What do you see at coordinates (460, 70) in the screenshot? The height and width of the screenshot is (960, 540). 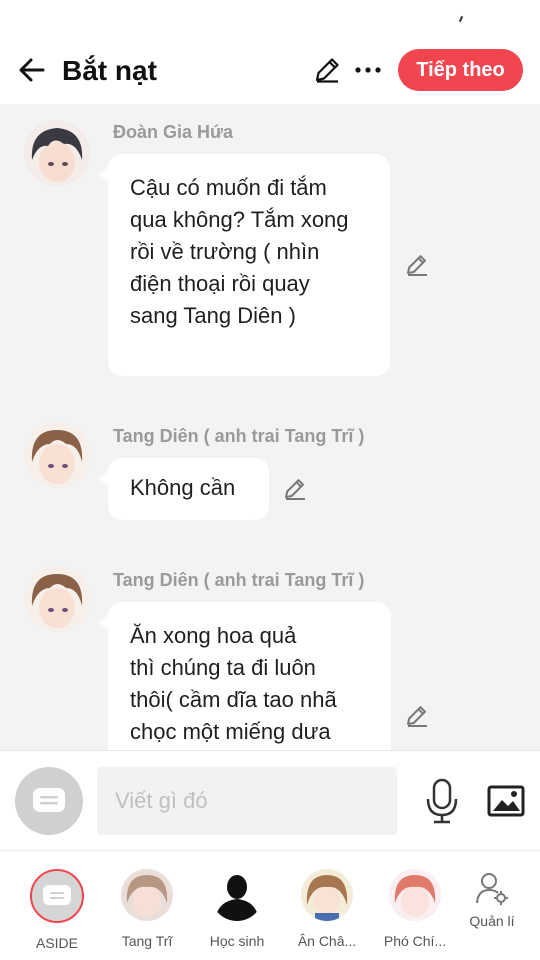 I see `next-button: Tiếp theo` at bounding box center [460, 70].